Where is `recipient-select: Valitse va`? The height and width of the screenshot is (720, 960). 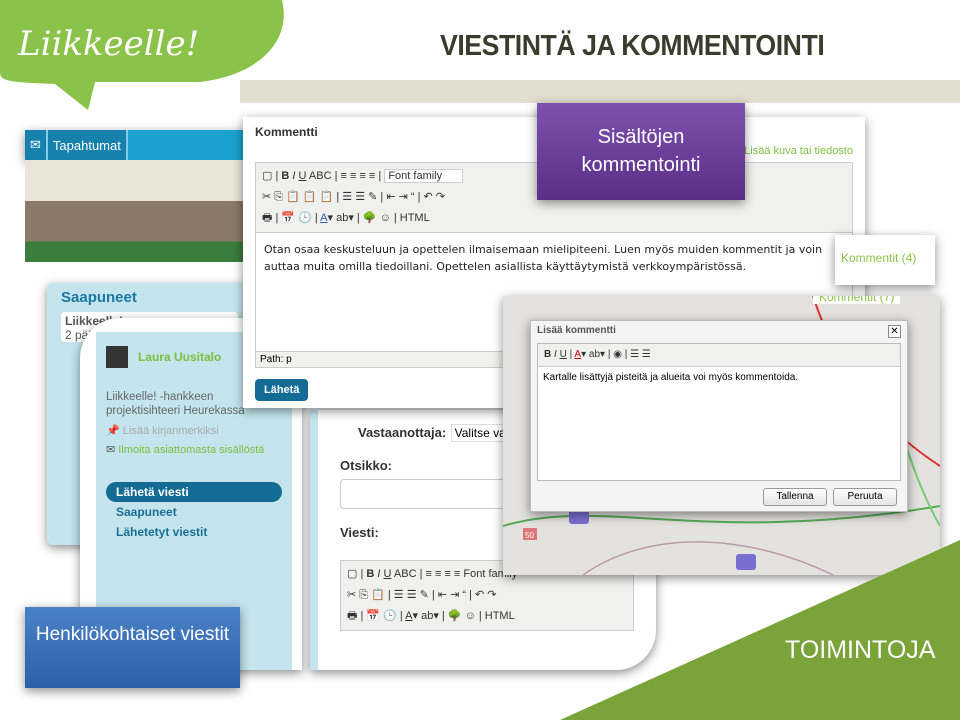
recipient-select: Valitse va is located at coordinates (480, 433).